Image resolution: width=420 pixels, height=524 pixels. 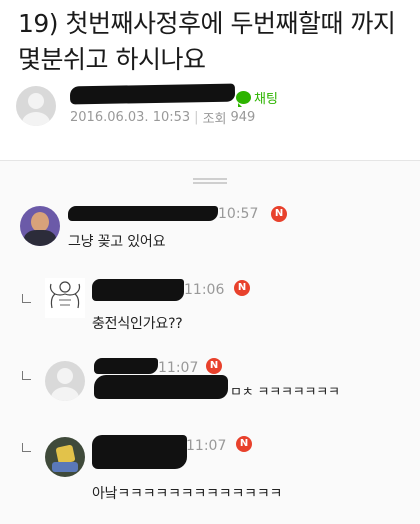 I want to click on views-label: 조회, so click(x=214, y=119).